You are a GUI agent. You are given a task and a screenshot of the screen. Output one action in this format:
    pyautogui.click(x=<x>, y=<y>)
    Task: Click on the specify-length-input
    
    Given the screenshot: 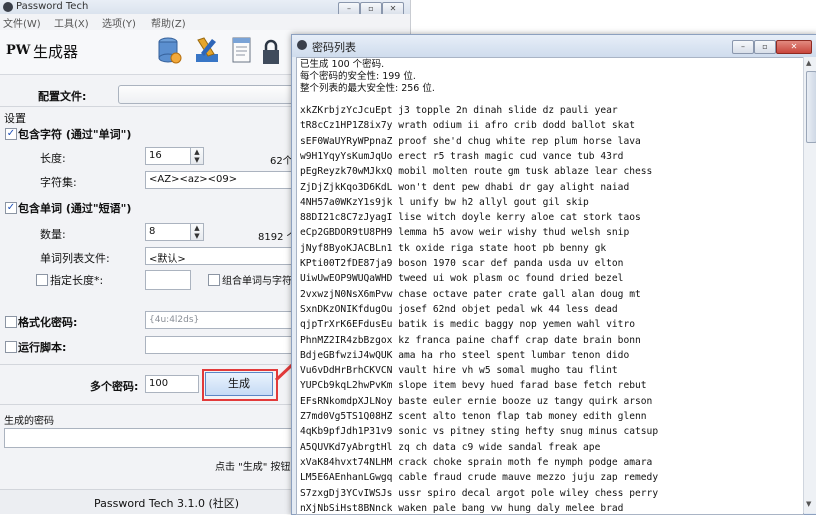 What is the action you would take?
    pyautogui.click(x=168, y=280)
    